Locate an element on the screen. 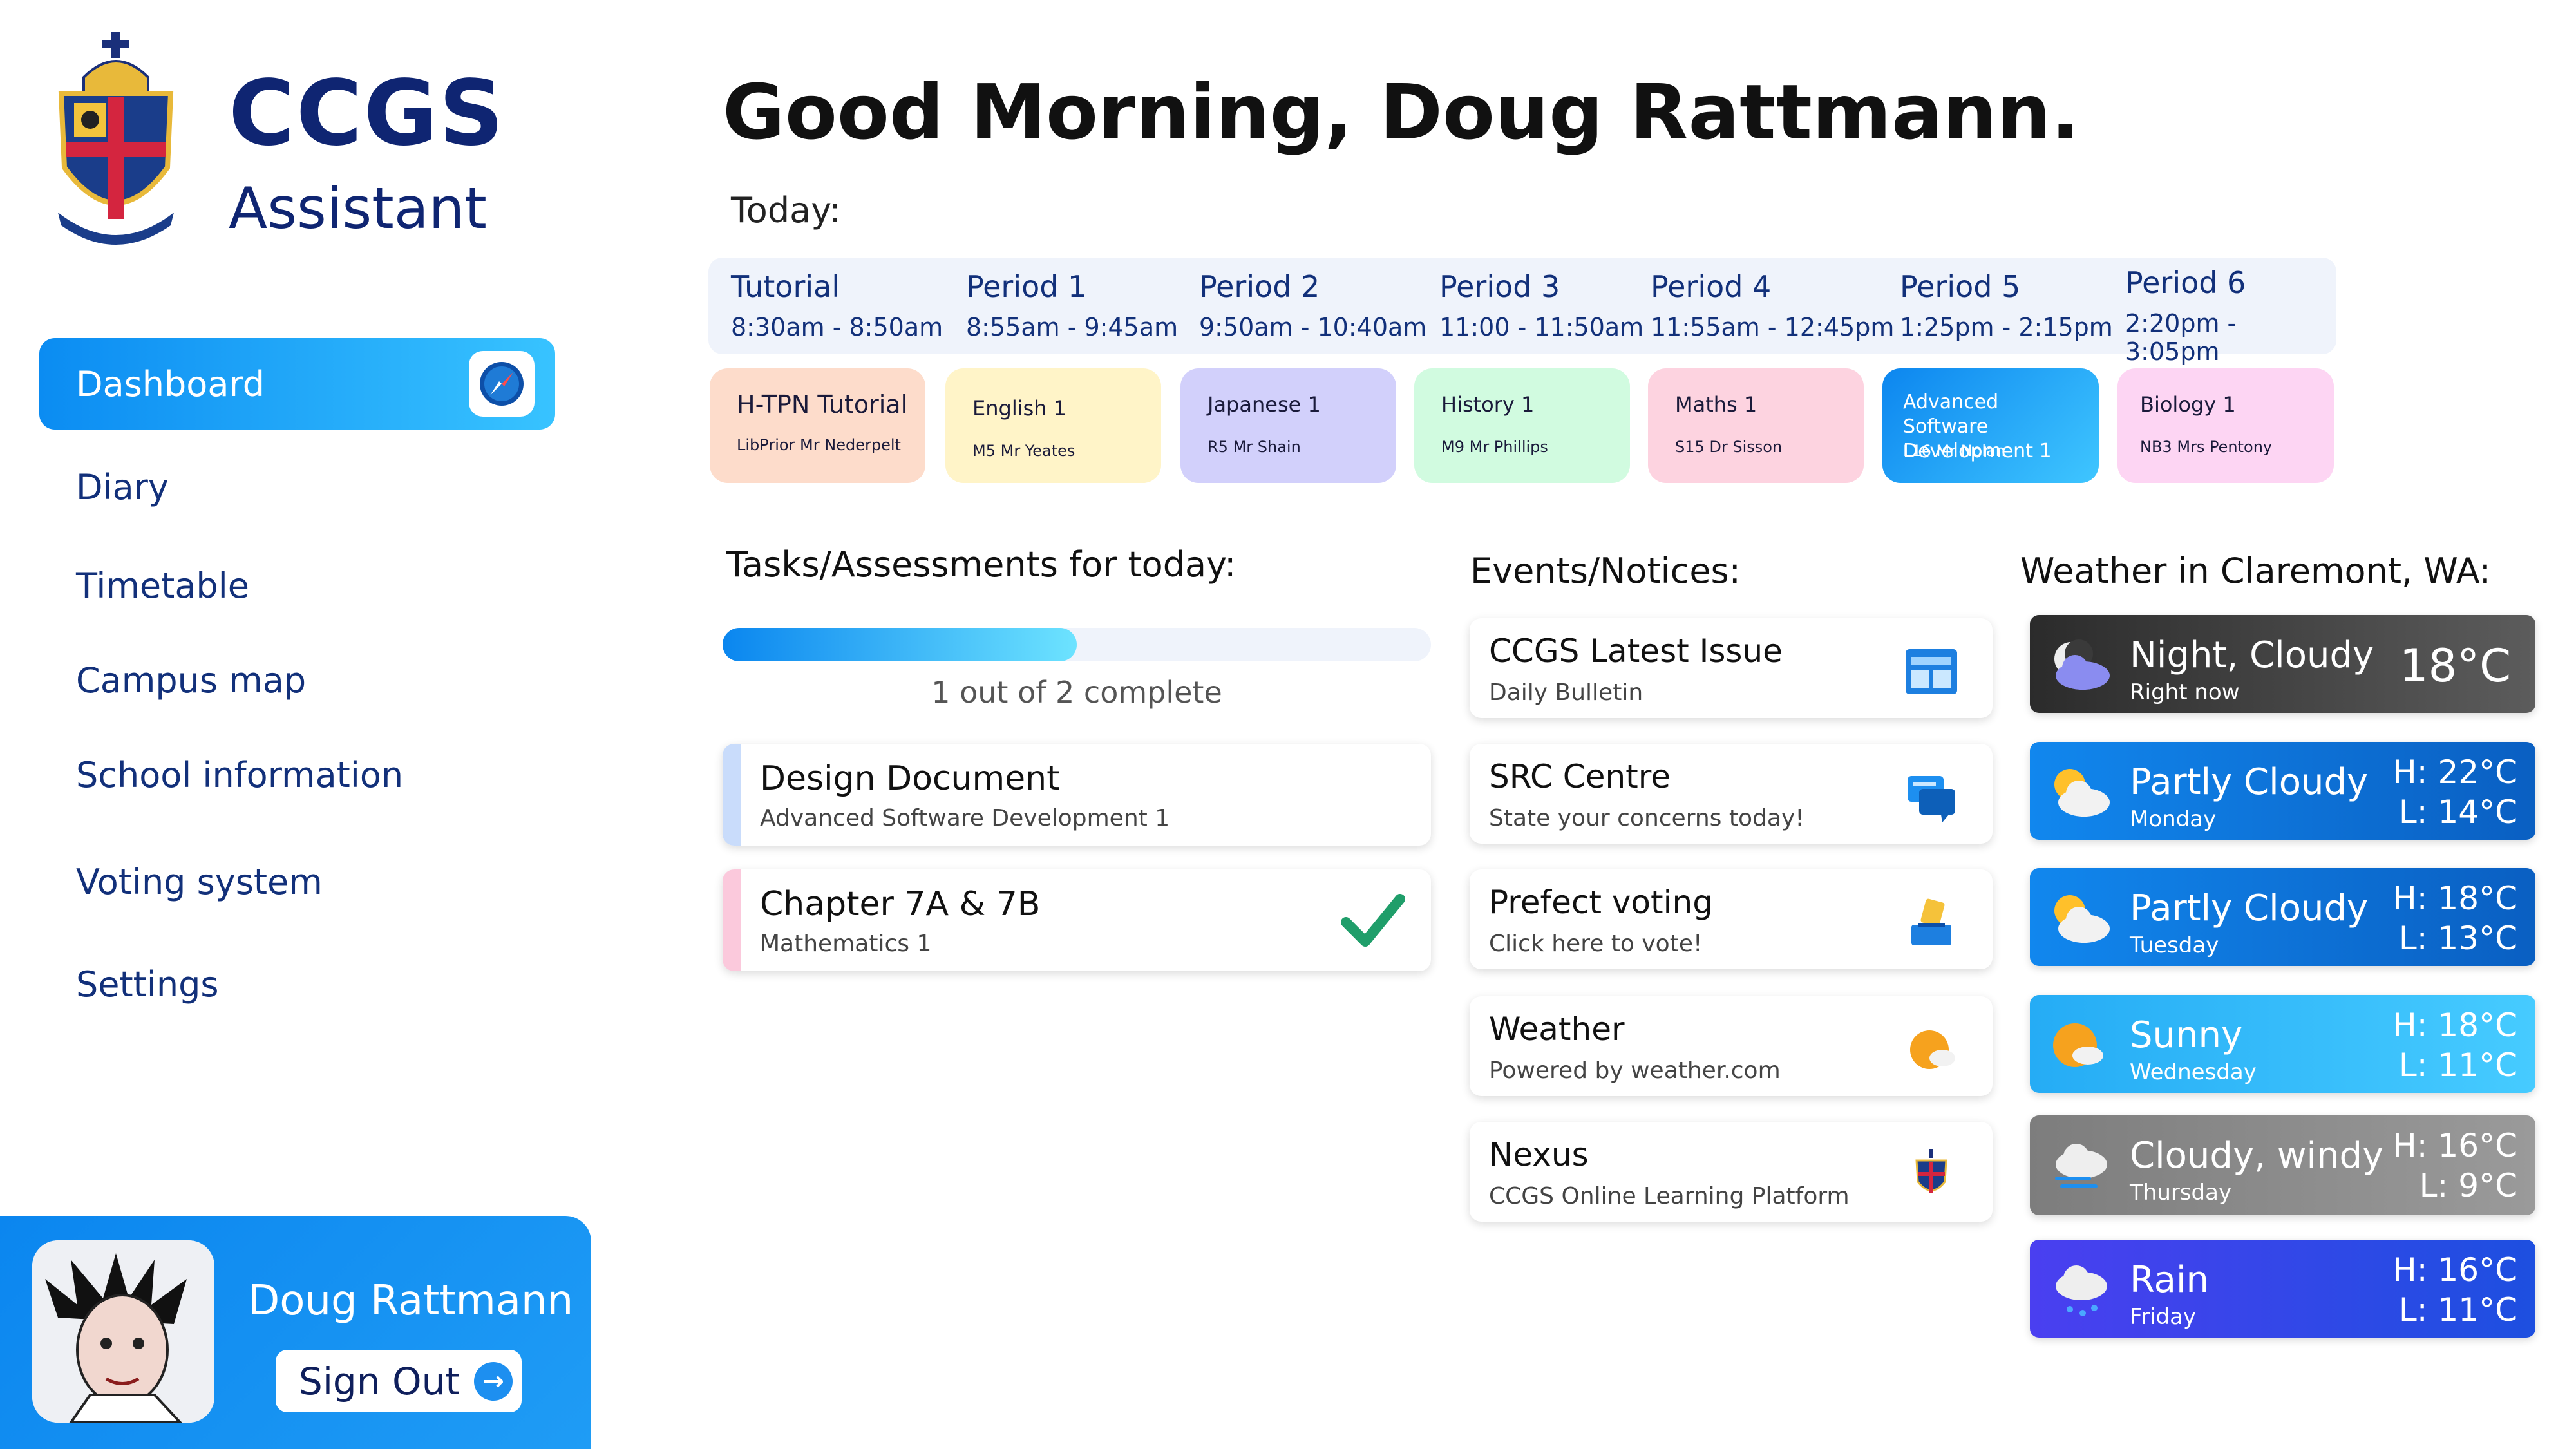  class-name: Biology 1 is located at coordinates (2188, 404).